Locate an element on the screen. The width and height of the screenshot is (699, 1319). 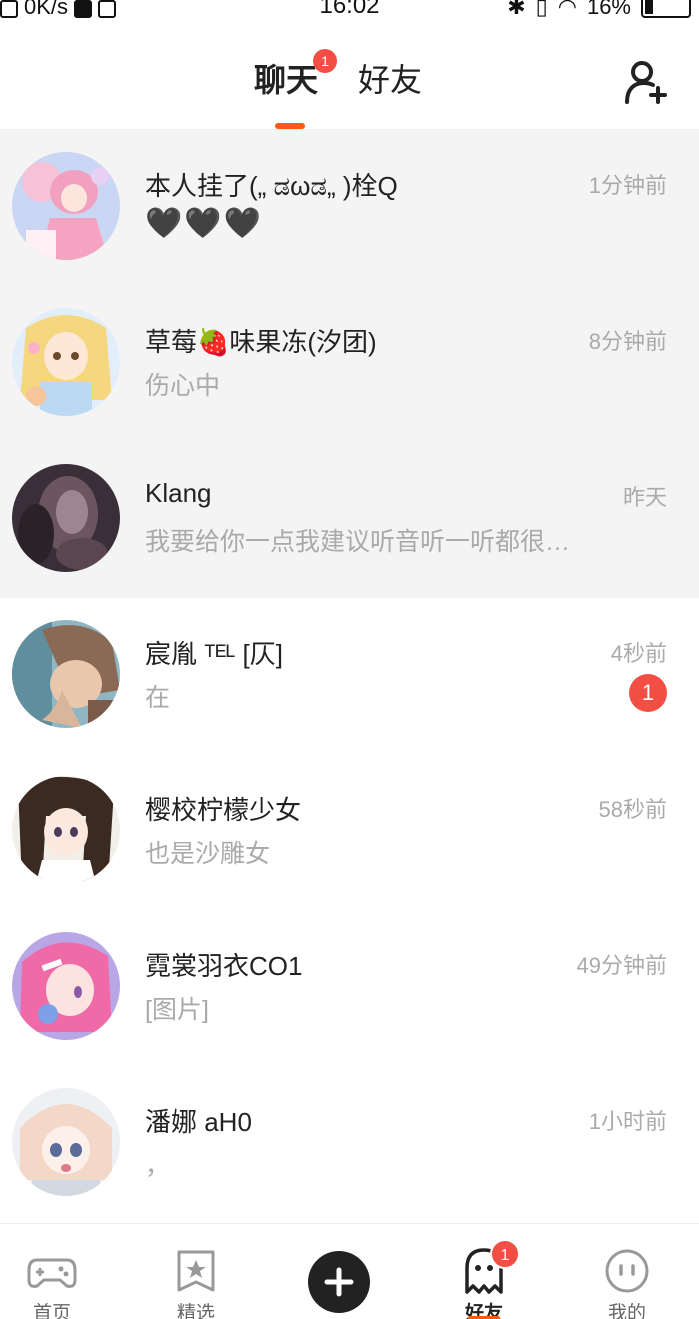
star-bookmark-icon is located at coordinates (196, 1271).